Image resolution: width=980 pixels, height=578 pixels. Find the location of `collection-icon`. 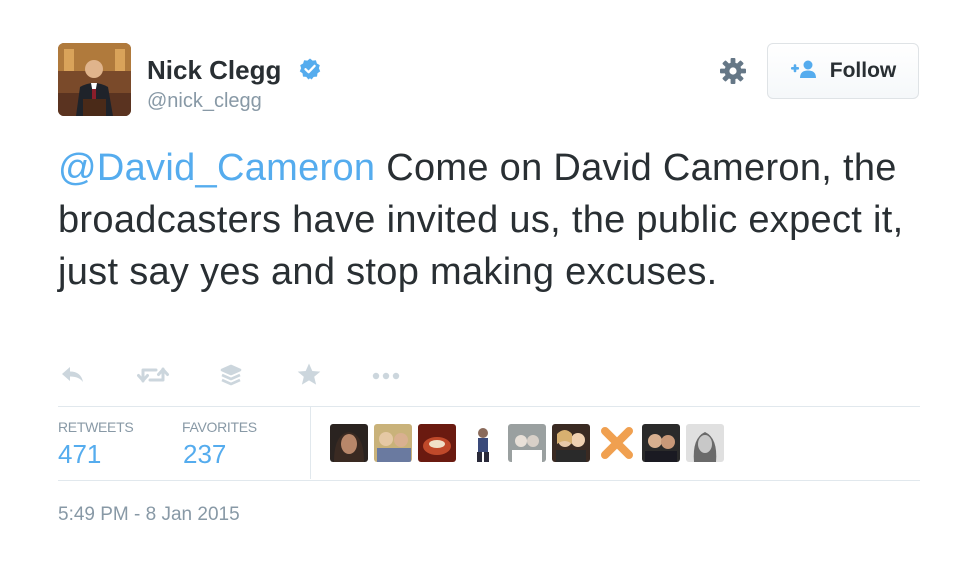

collection-icon is located at coordinates (233, 375).